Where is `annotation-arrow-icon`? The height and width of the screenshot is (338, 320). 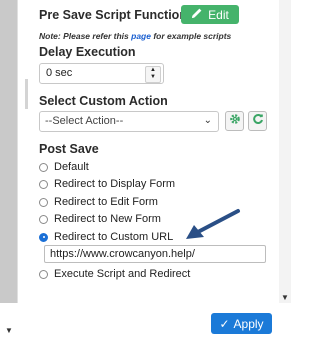
annotation-arrow-icon is located at coordinates (213, 224).